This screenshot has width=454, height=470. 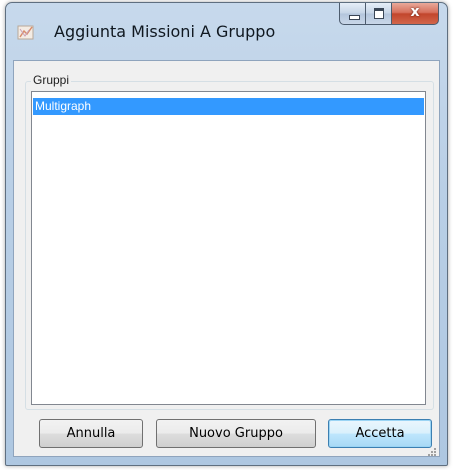 I want to click on close-icon: x, so click(x=415, y=12).